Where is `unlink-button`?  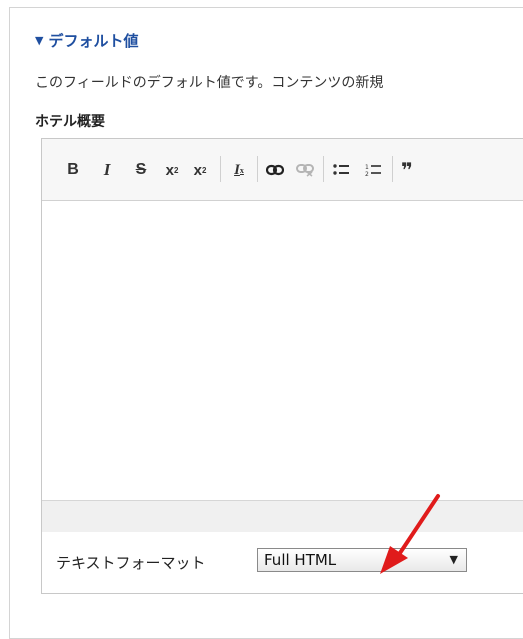
unlink-button is located at coordinates (305, 170).